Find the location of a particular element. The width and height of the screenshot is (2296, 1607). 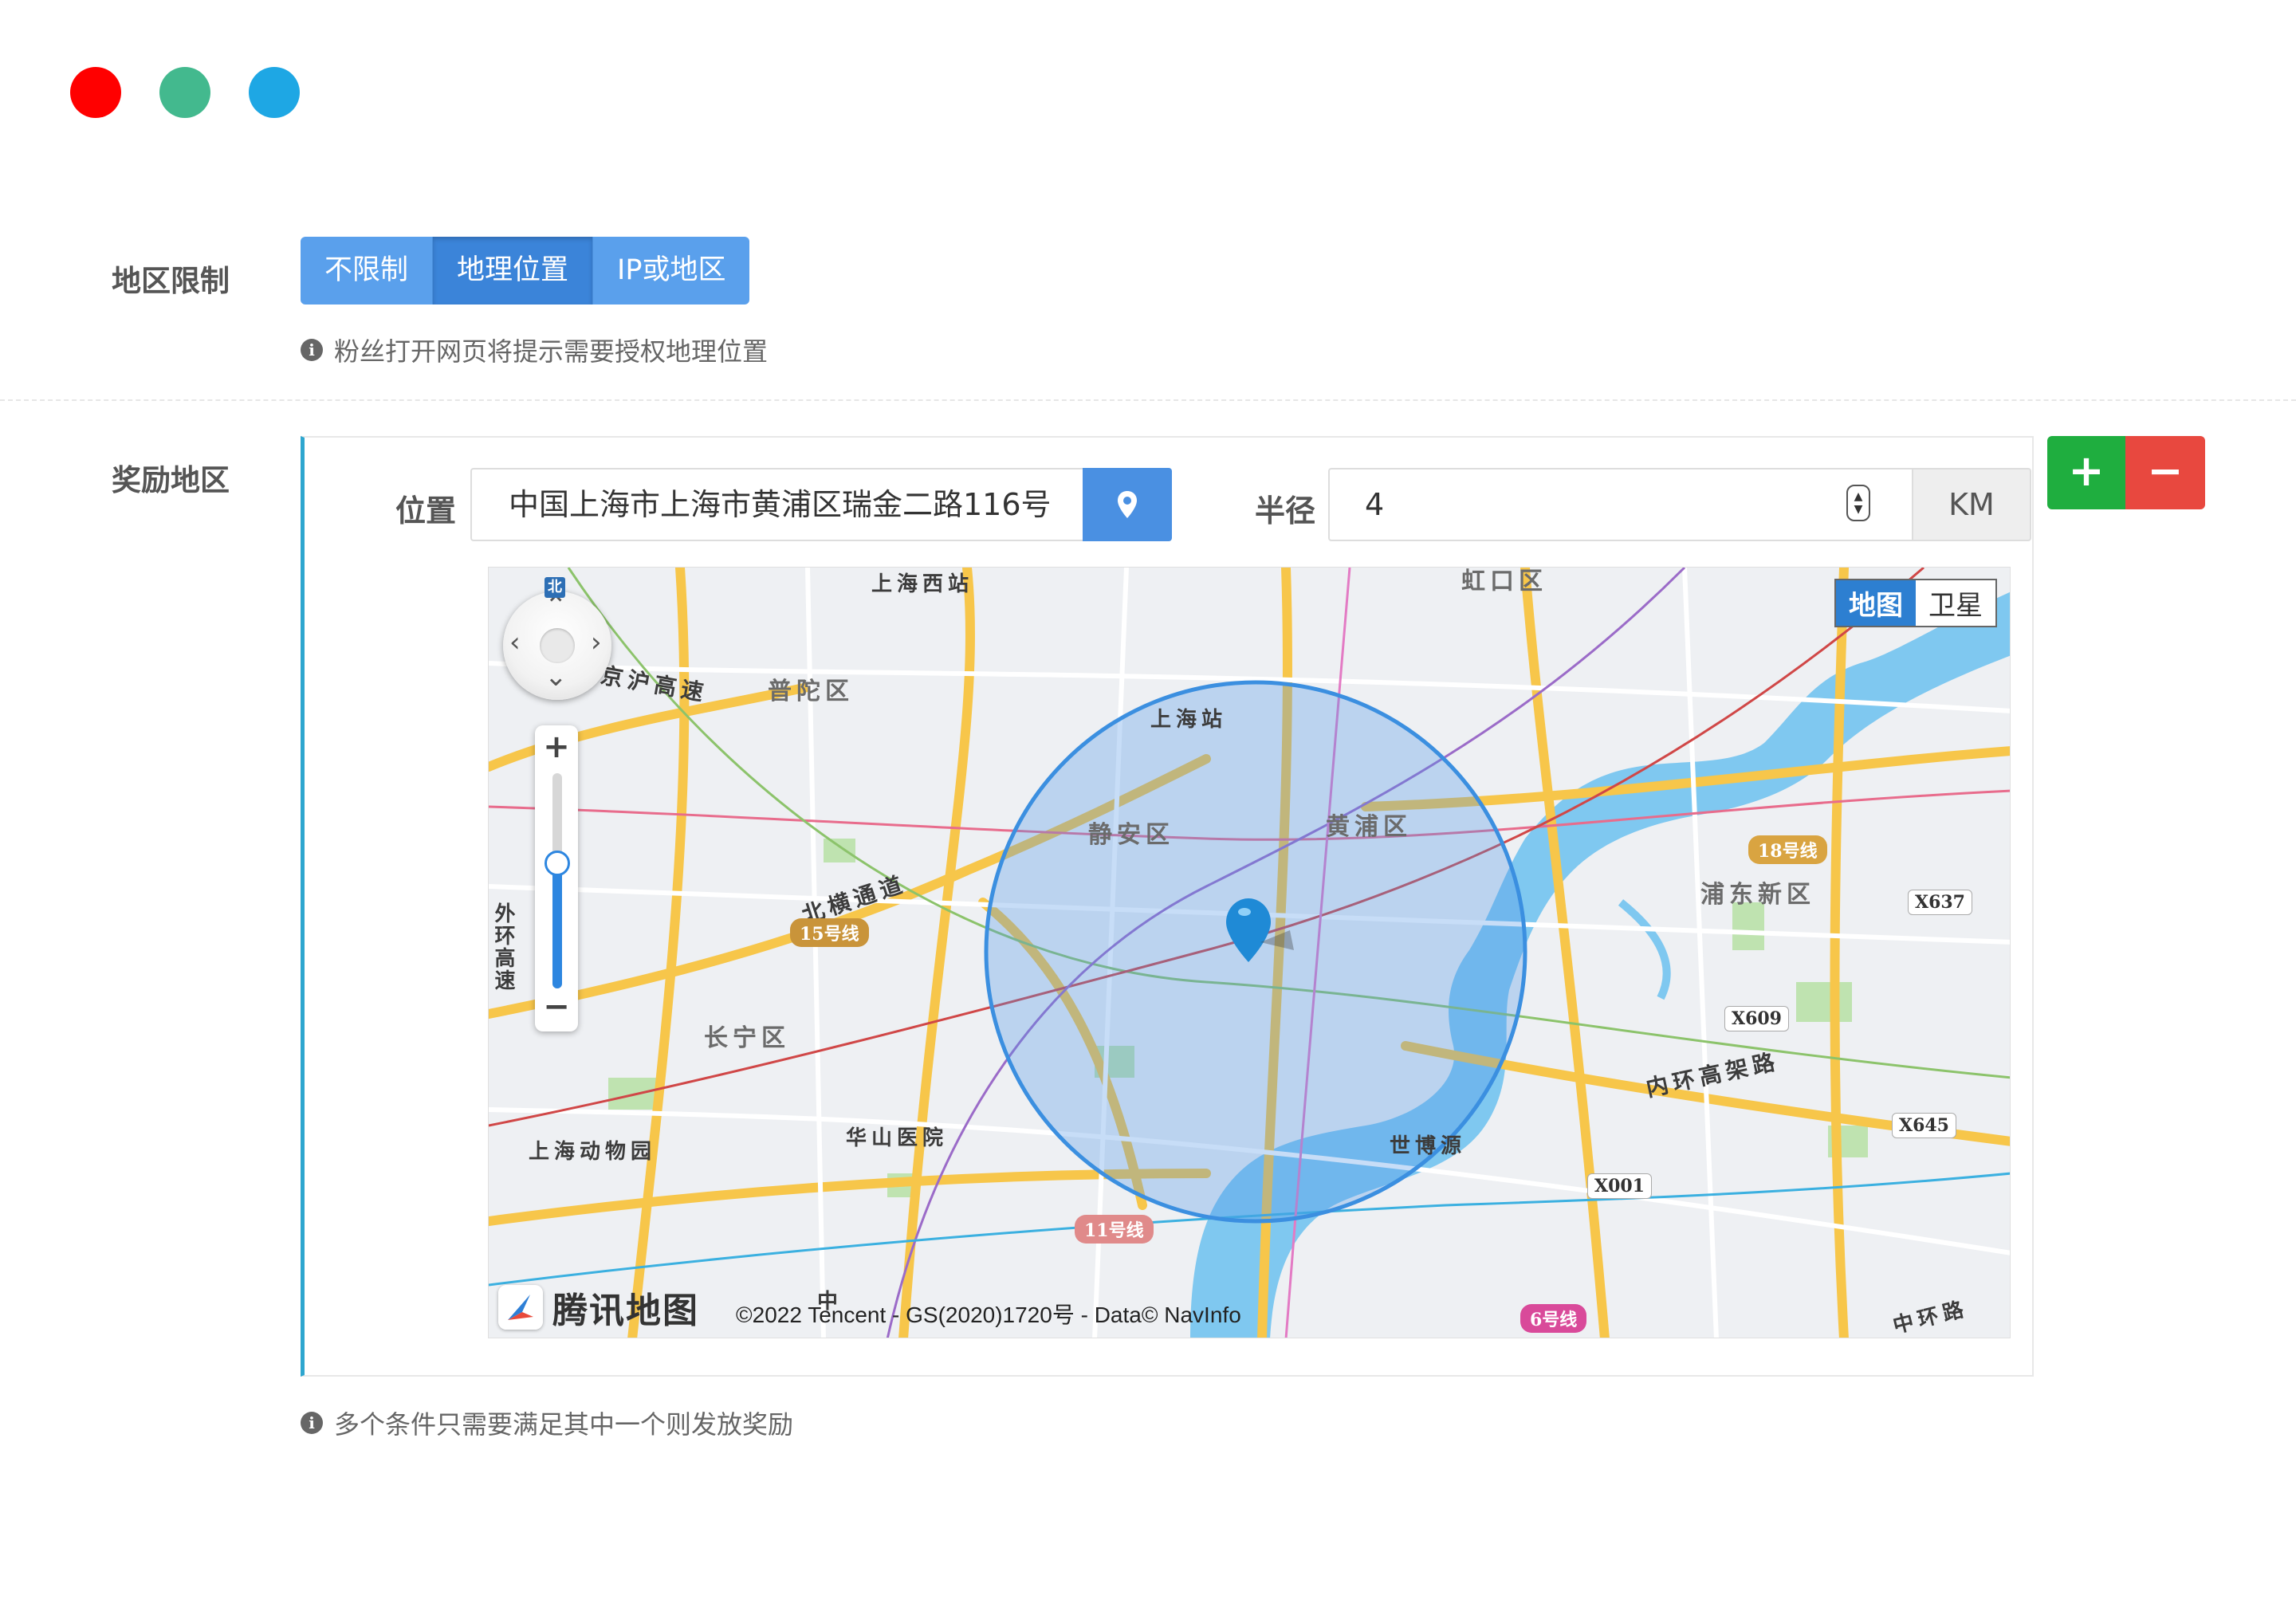

radius-label: 半径 is located at coordinates (1285, 510).